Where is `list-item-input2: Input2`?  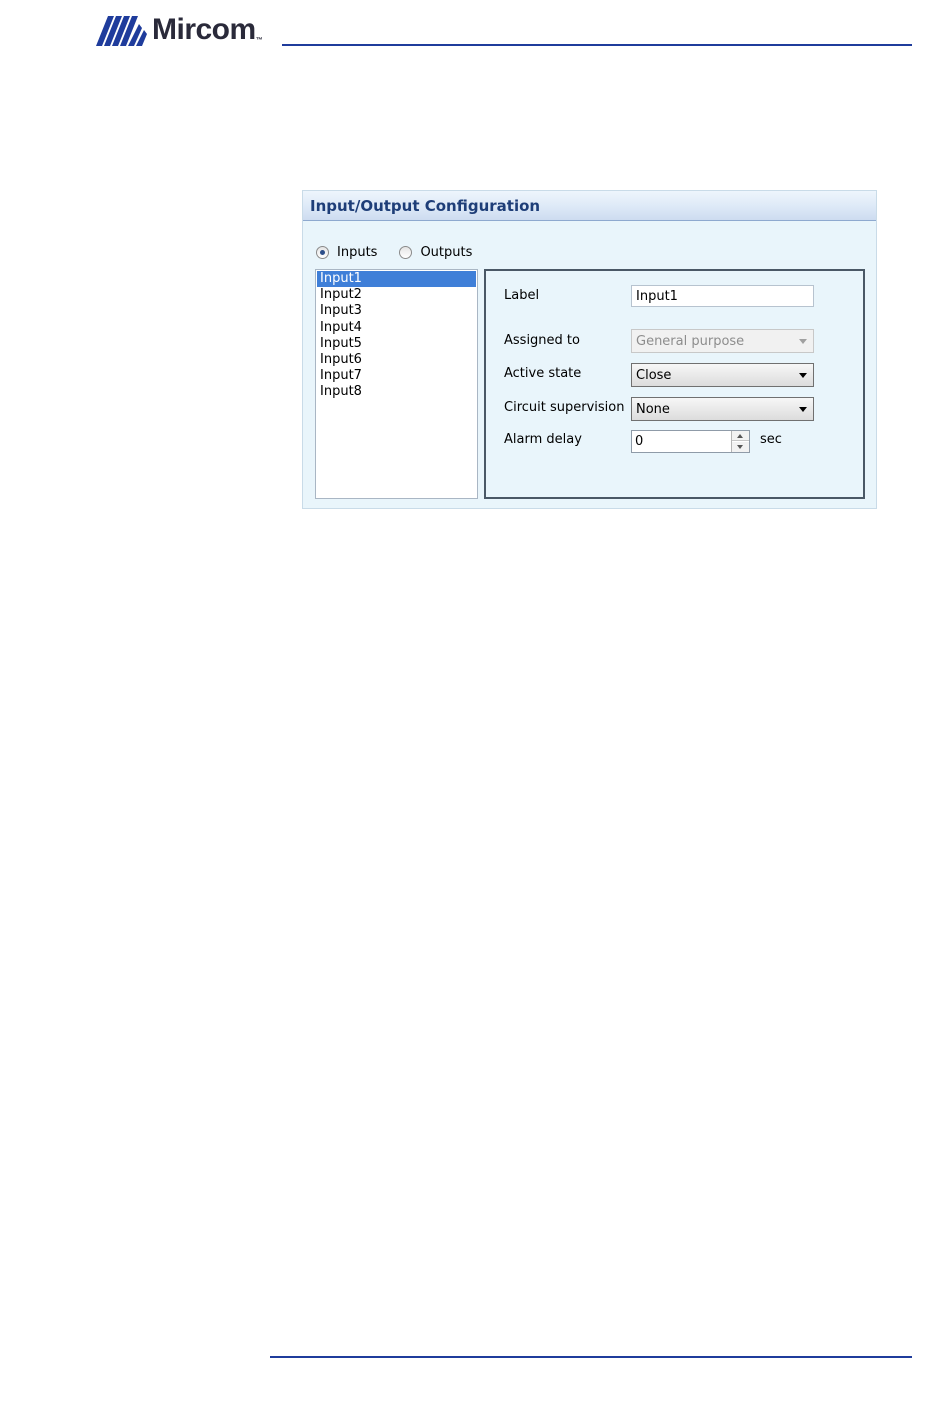
list-item-input2: Input2 is located at coordinates (396, 295).